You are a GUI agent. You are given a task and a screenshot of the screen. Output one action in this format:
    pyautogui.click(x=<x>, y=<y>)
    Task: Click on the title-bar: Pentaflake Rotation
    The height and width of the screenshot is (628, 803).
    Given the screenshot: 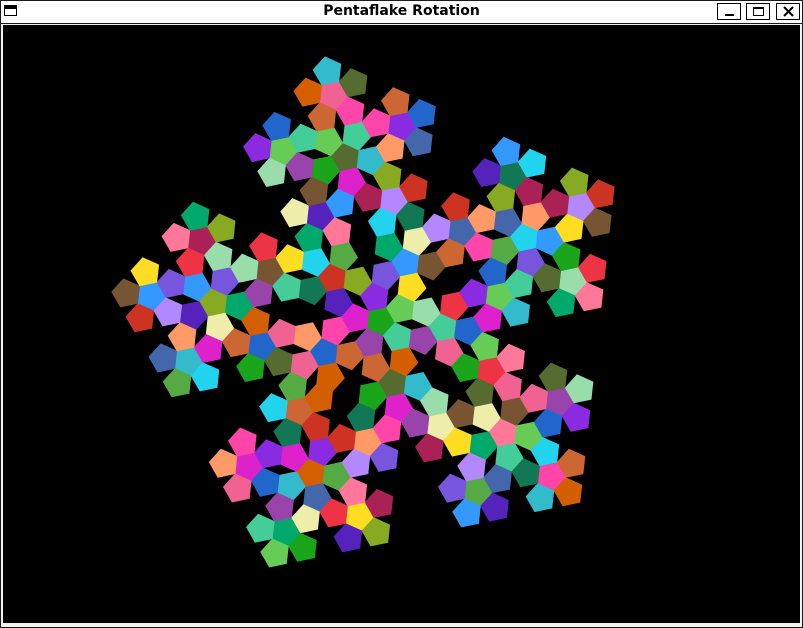 What is the action you would take?
    pyautogui.click(x=401, y=12)
    